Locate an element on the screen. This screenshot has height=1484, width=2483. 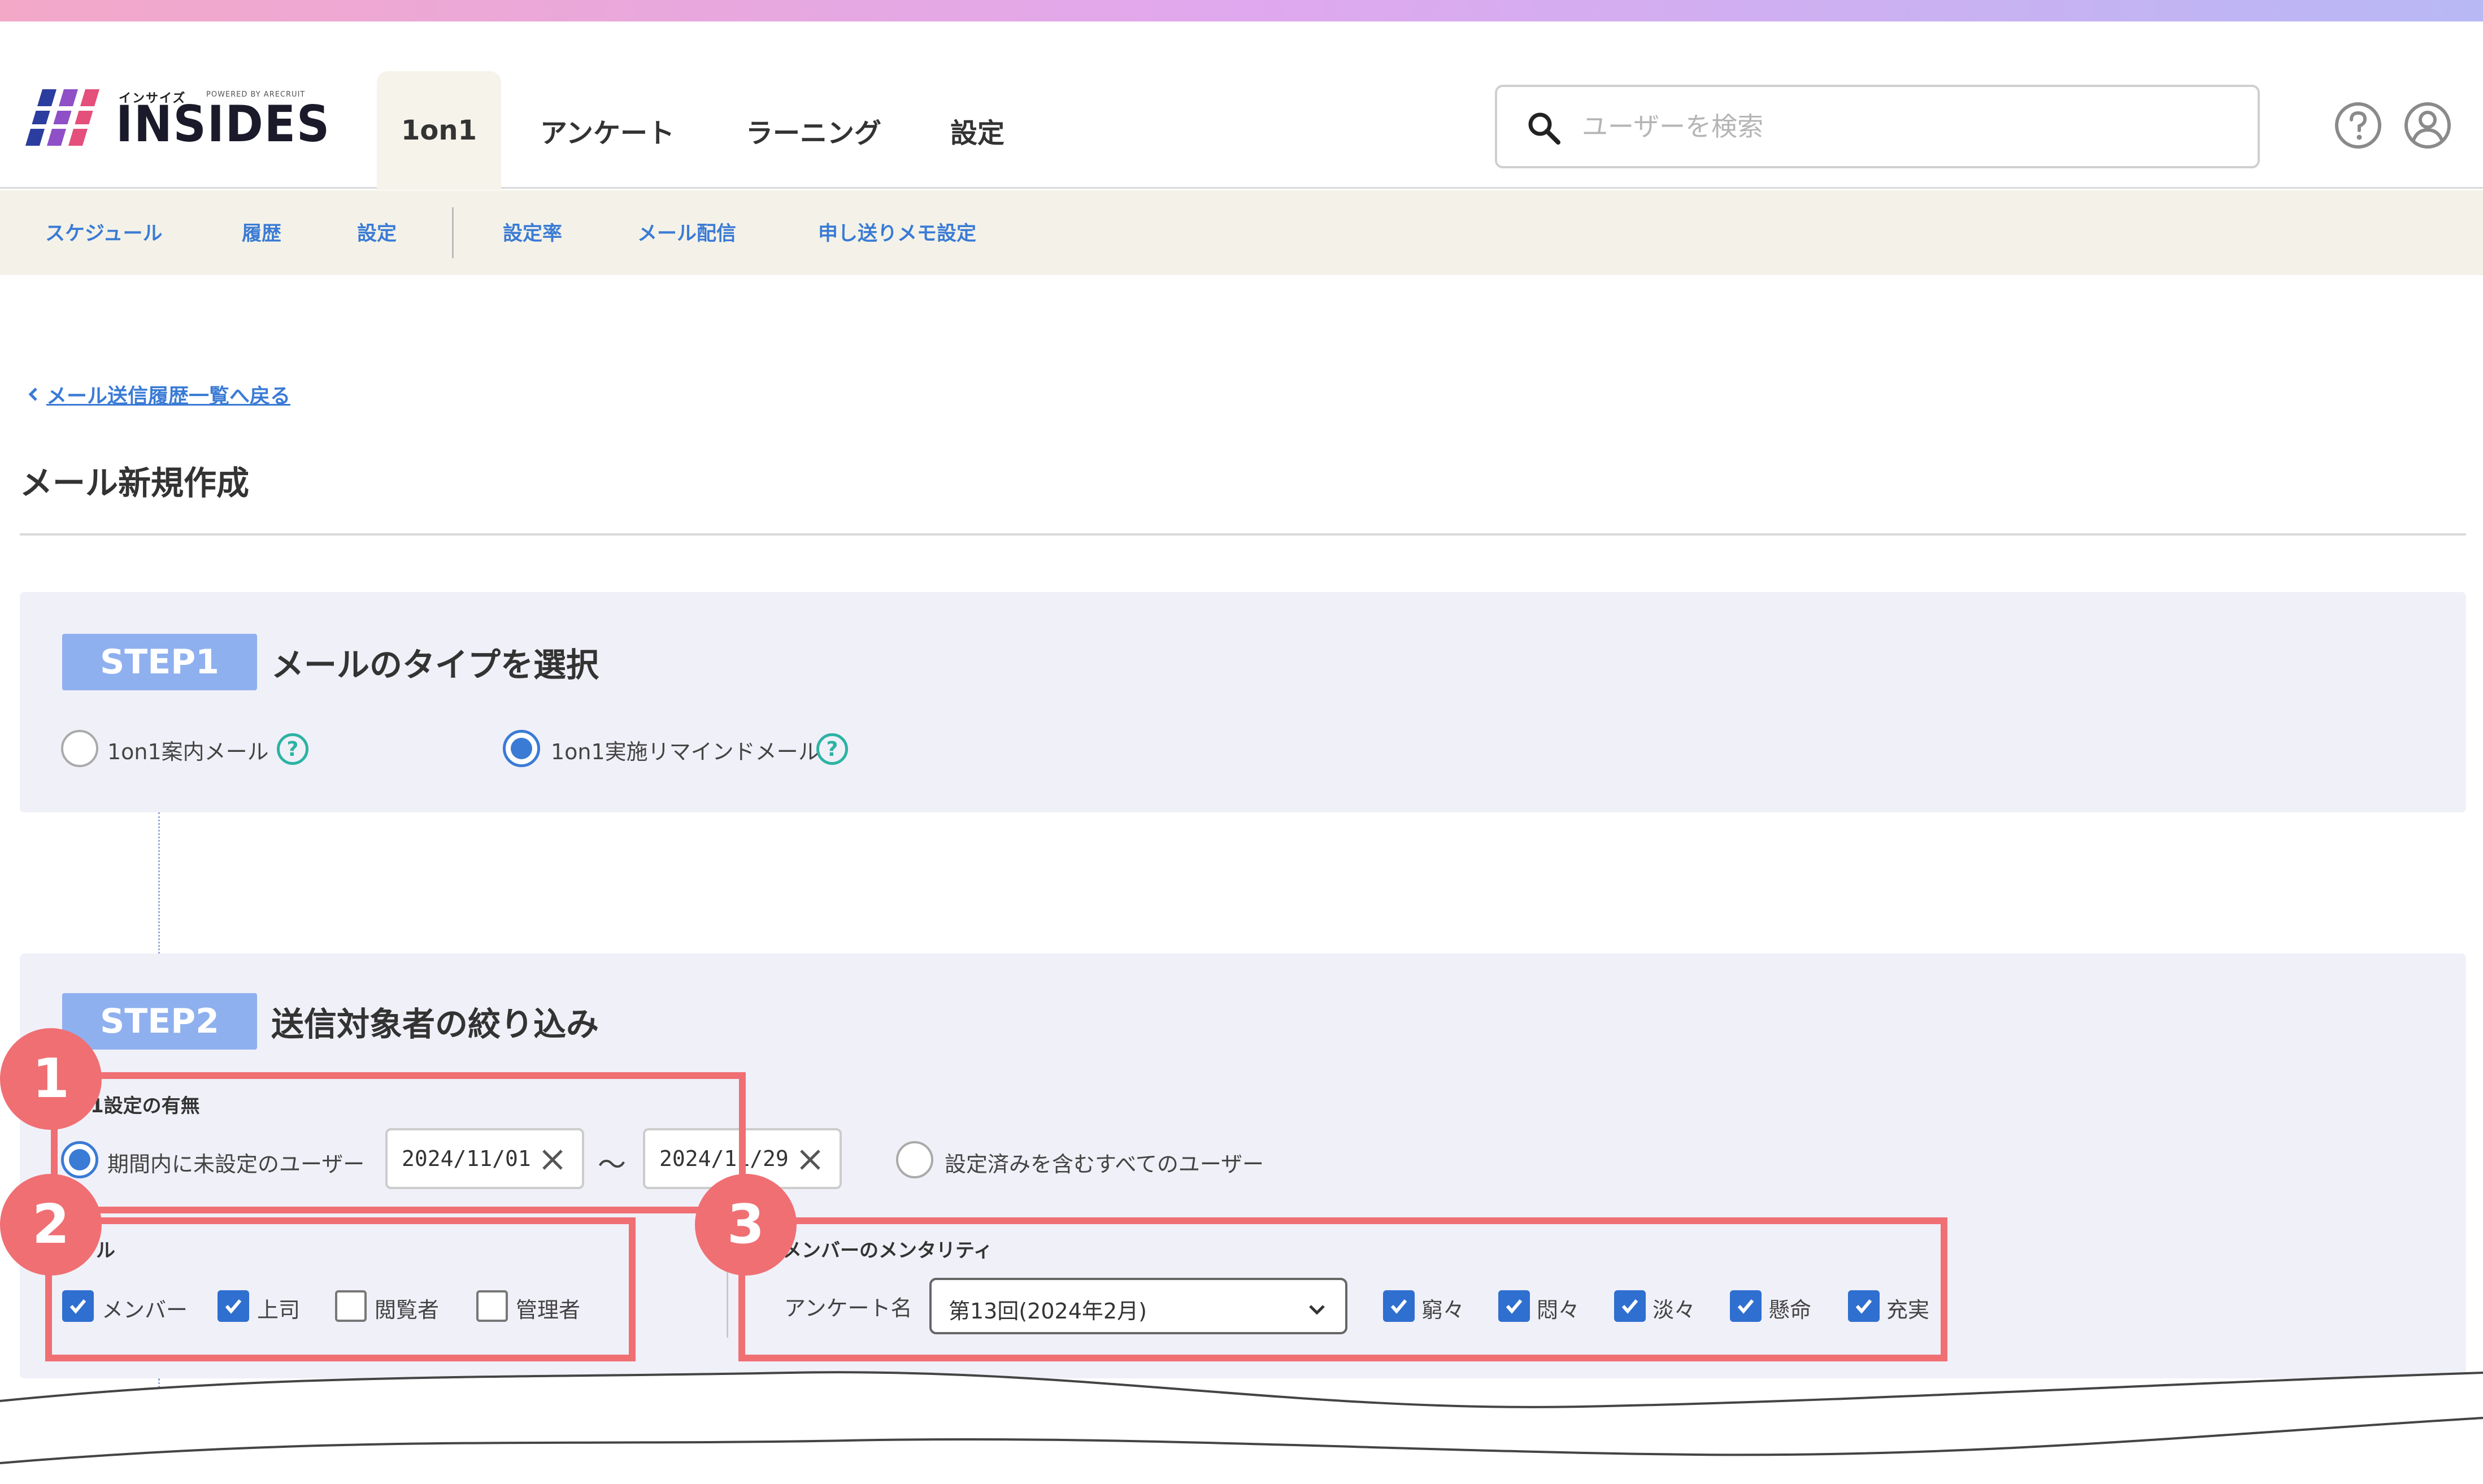
subnav-item-setting-rate: 設定率 is located at coordinates (532, 232).